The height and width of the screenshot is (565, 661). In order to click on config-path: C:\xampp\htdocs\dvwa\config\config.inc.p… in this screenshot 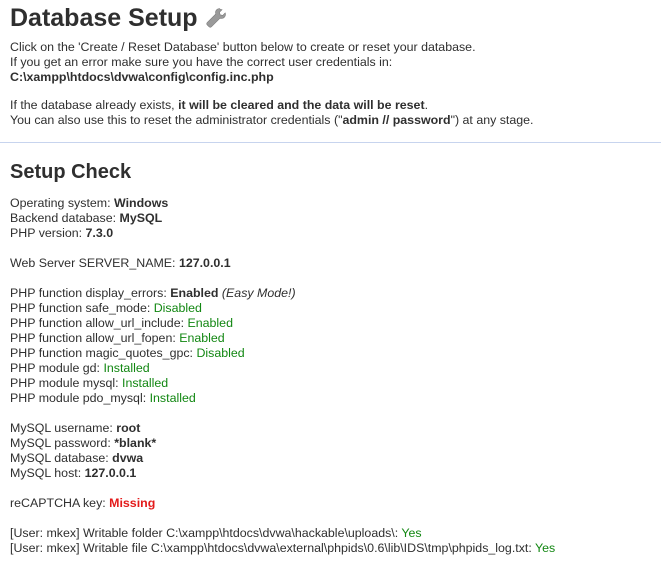, I will do `click(142, 77)`.